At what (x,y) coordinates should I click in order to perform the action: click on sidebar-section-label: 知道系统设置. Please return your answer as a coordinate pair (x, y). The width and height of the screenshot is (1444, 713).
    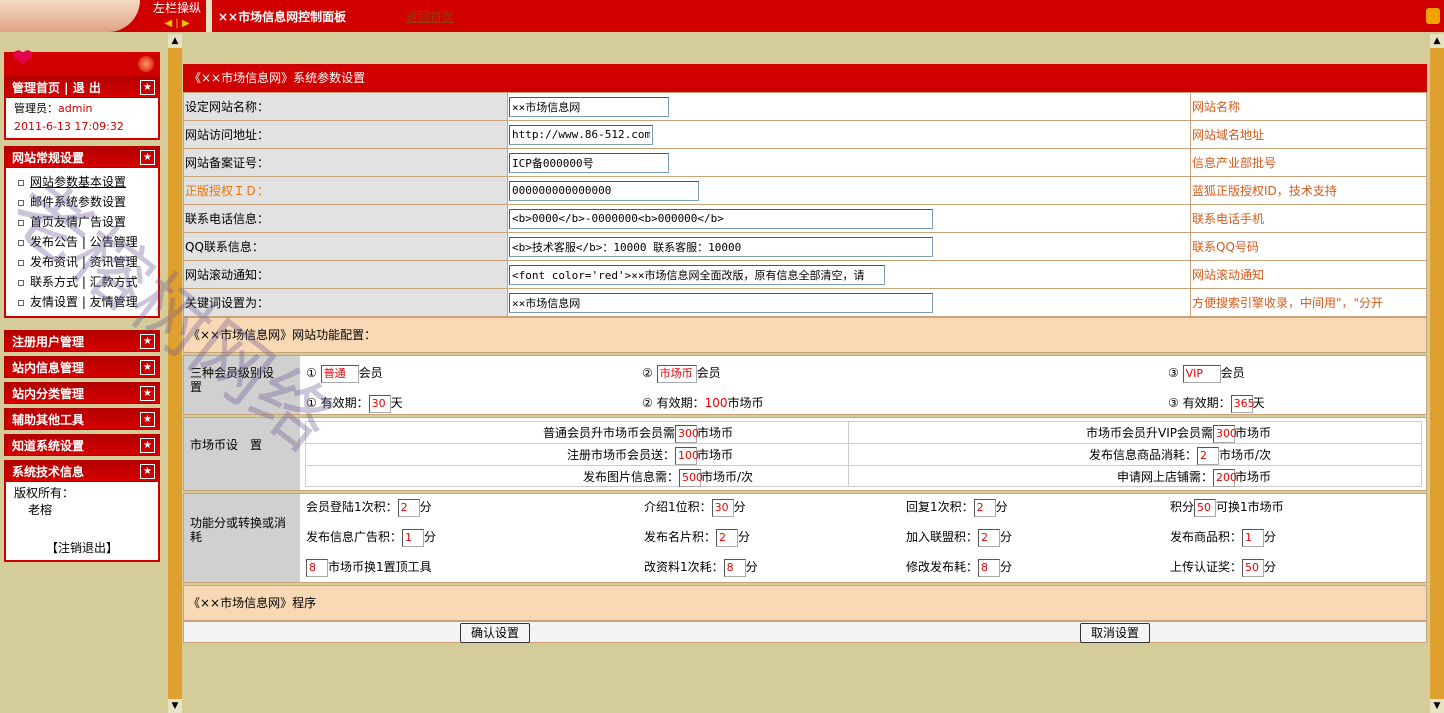
    Looking at the image, I should click on (48, 446).